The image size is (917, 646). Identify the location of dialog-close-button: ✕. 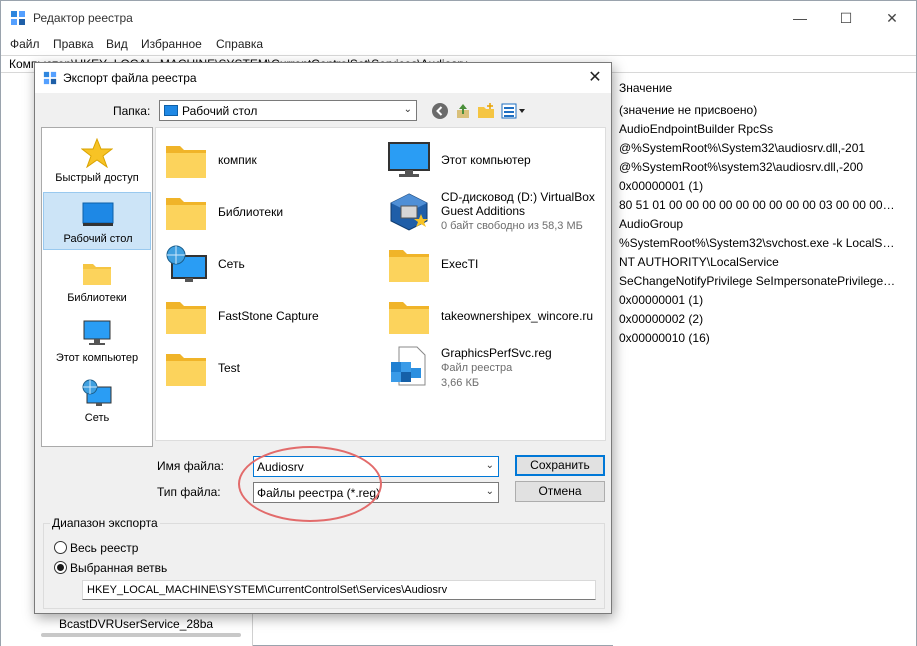
(595, 78).